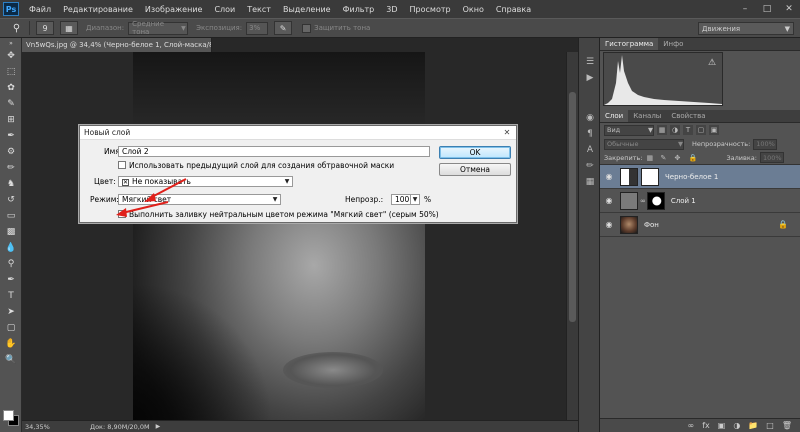 Image resolution: width=800 pixels, height=432 pixels. What do you see at coordinates (662, 130) in the screenshot?
I see `filter-pixel-icon: ▦` at bounding box center [662, 130].